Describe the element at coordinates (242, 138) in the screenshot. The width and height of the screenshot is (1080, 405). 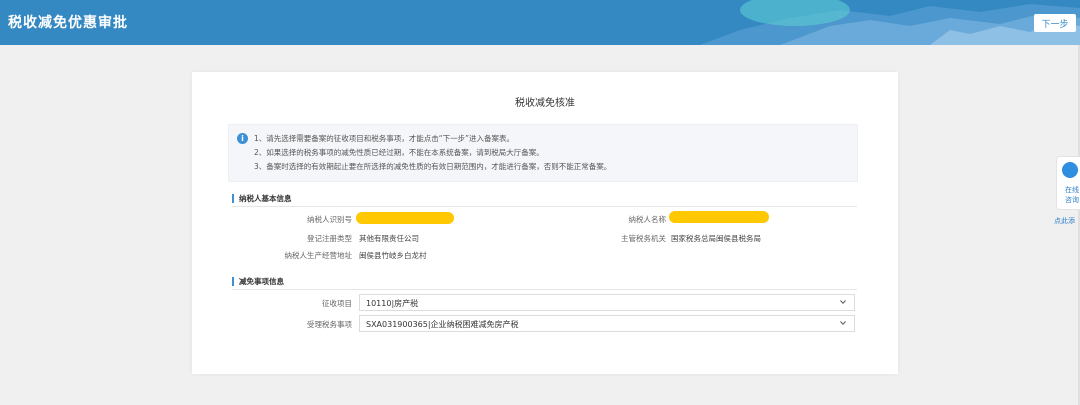
I see `info-icon: i` at that location.